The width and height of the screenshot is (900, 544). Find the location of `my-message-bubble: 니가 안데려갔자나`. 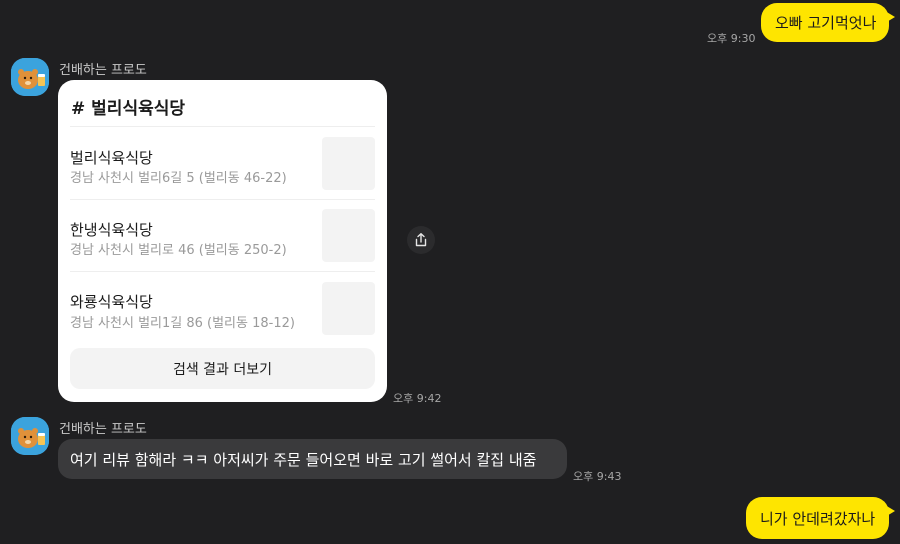

my-message-bubble: 니가 안데려갔자나 is located at coordinates (820, 518).